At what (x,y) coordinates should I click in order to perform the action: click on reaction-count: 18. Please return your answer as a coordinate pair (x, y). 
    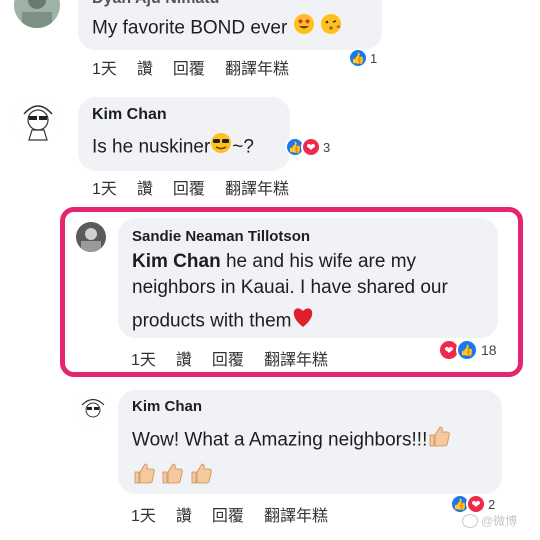
    Looking at the image, I should click on (489, 350).